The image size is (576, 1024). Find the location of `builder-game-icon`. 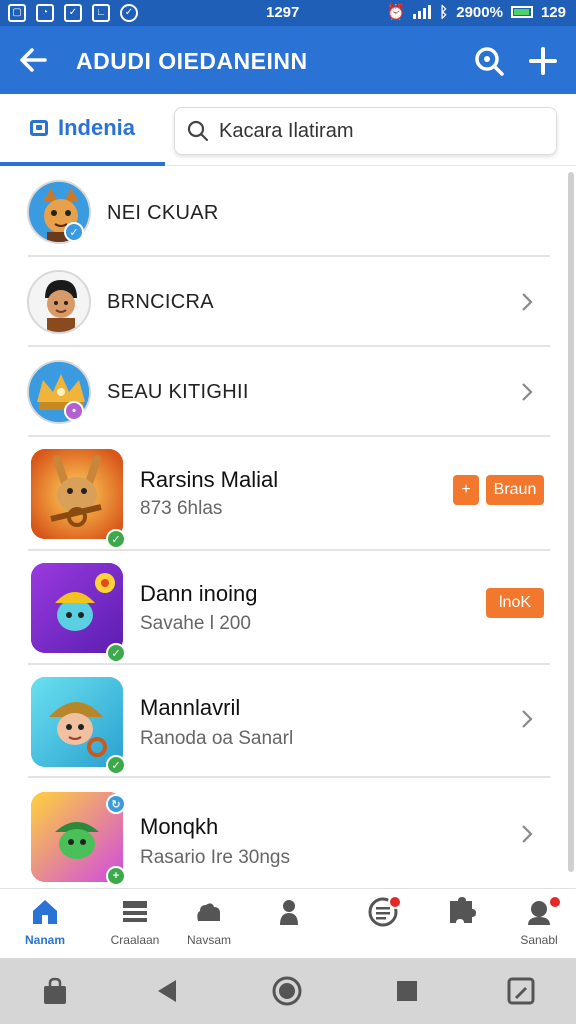

builder-game-icon is located at coordinates (77, 608).